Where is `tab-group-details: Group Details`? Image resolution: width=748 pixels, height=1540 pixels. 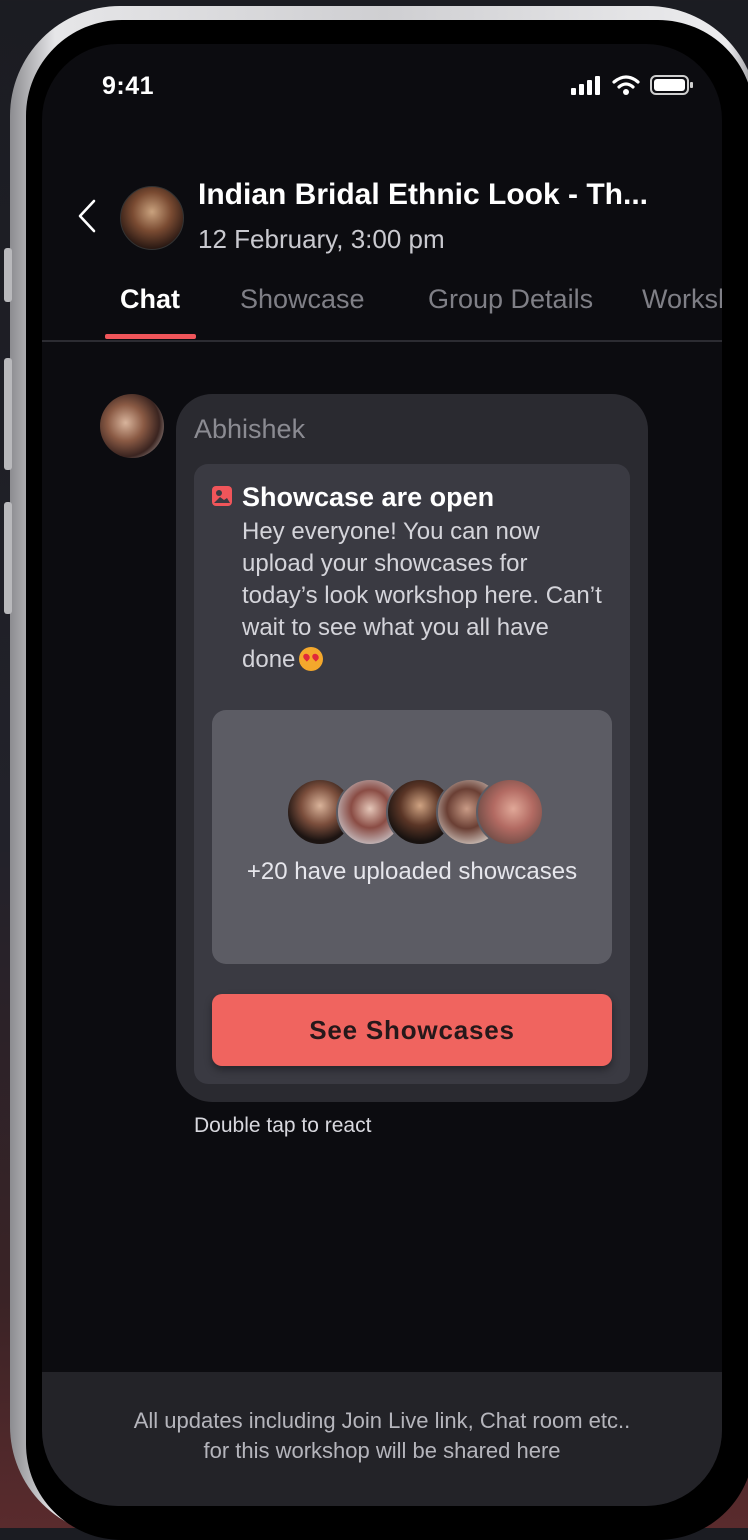
tab-group-details: Group Details is located at coordinates (510, 299).